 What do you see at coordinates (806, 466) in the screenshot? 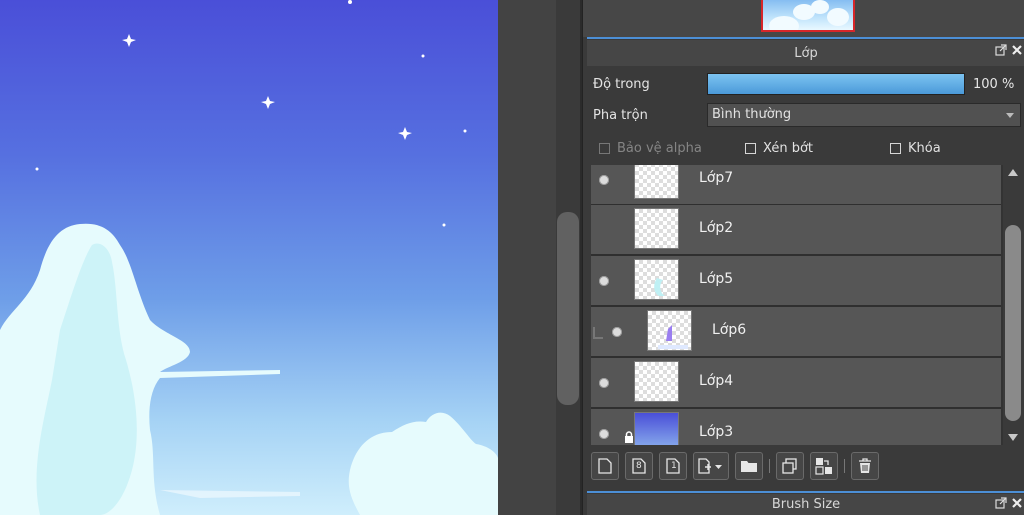
I see `layer-toolbar: 8 1` at bounding box center [806, 466].